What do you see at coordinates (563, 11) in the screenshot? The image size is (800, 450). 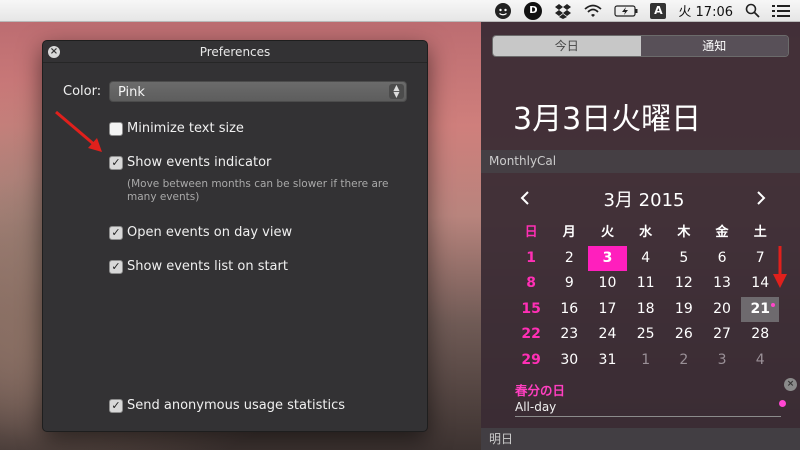 I see `dropbox-icon` at bounding box center [563, 11].